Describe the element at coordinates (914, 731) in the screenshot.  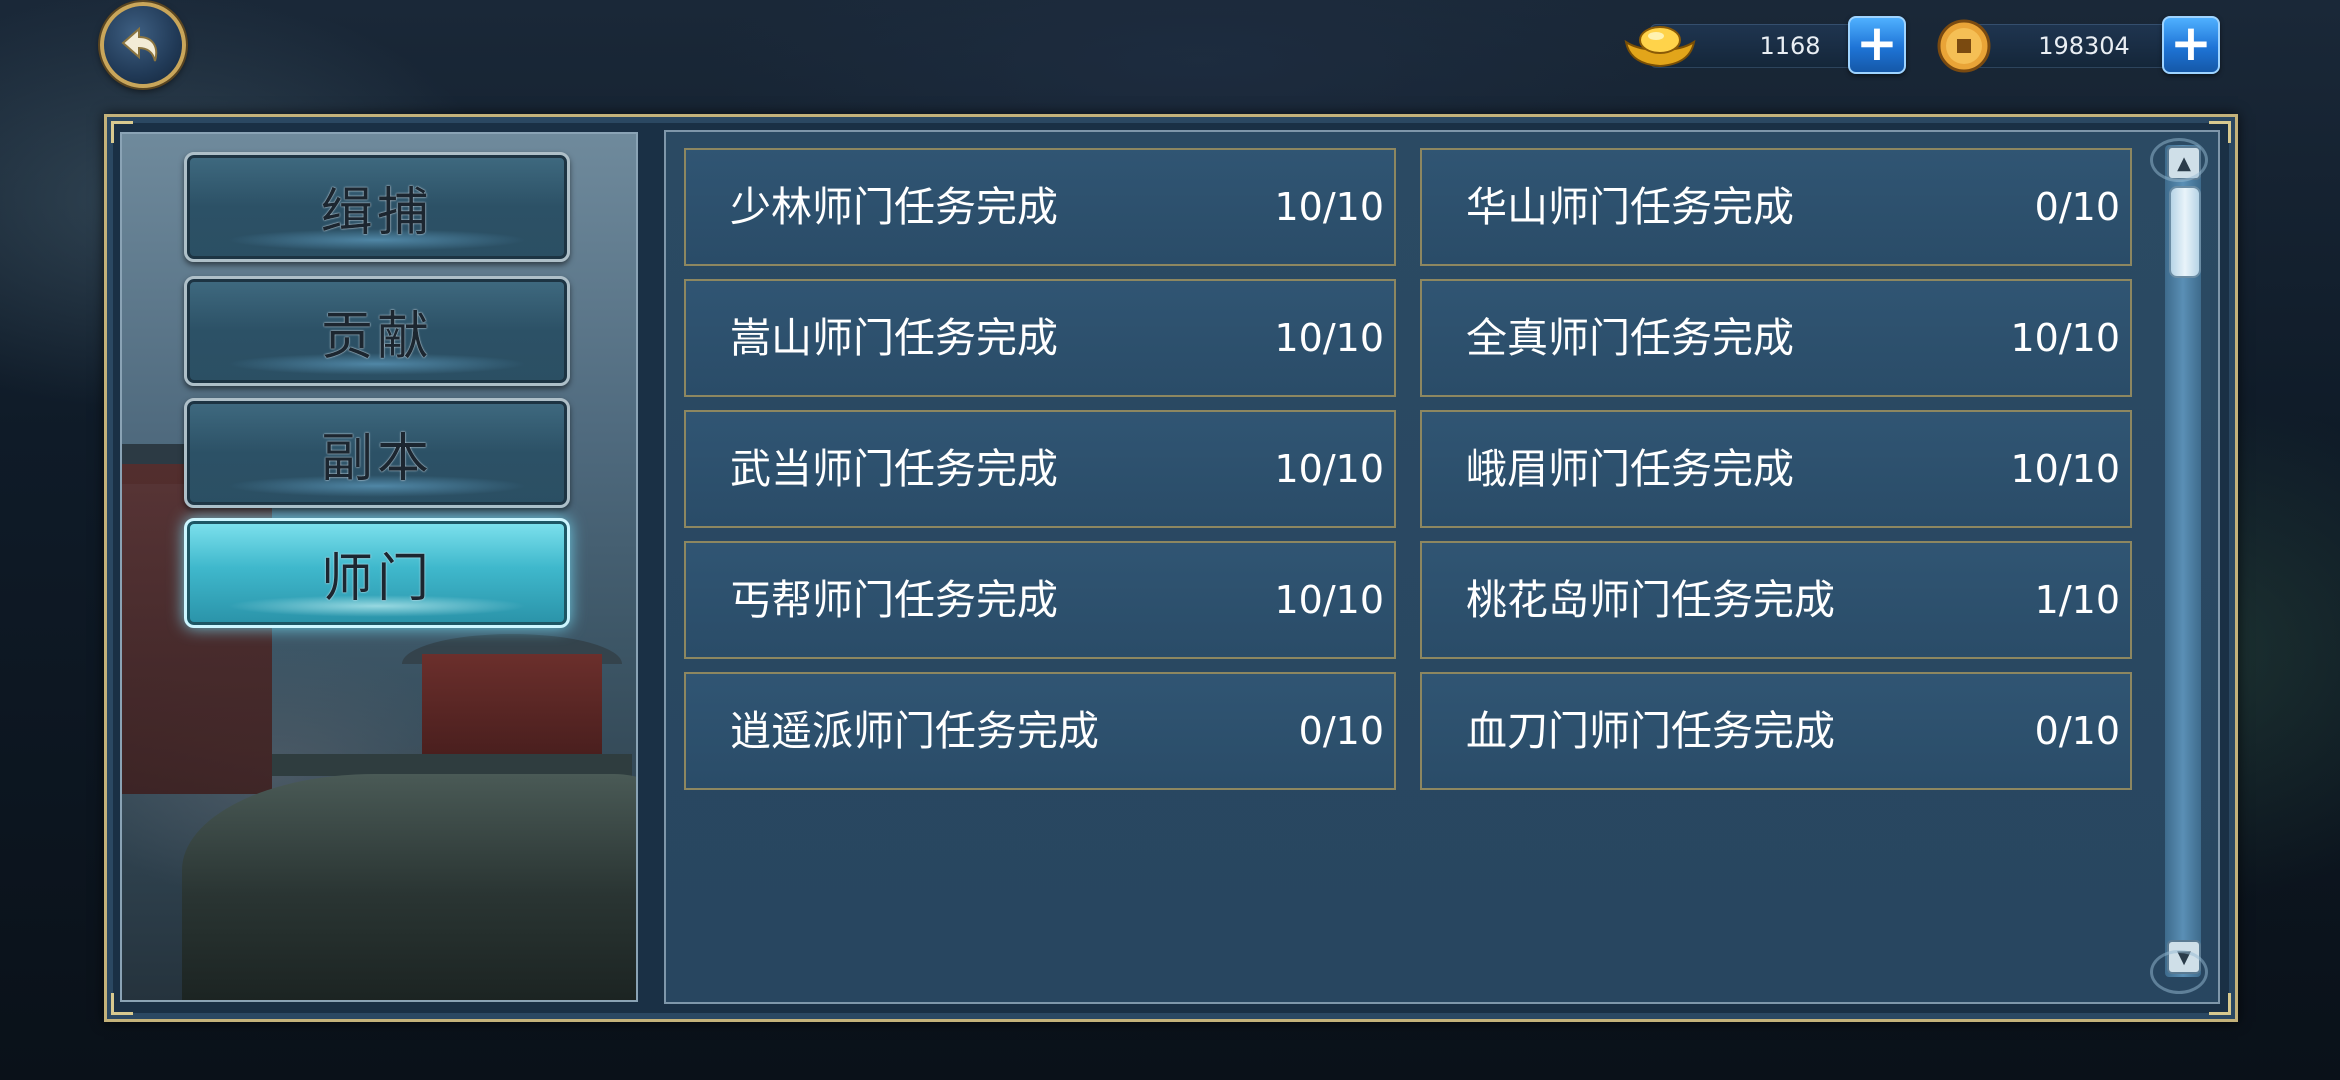
I see `task-title: 逍遥派师门任务完成` at that location.